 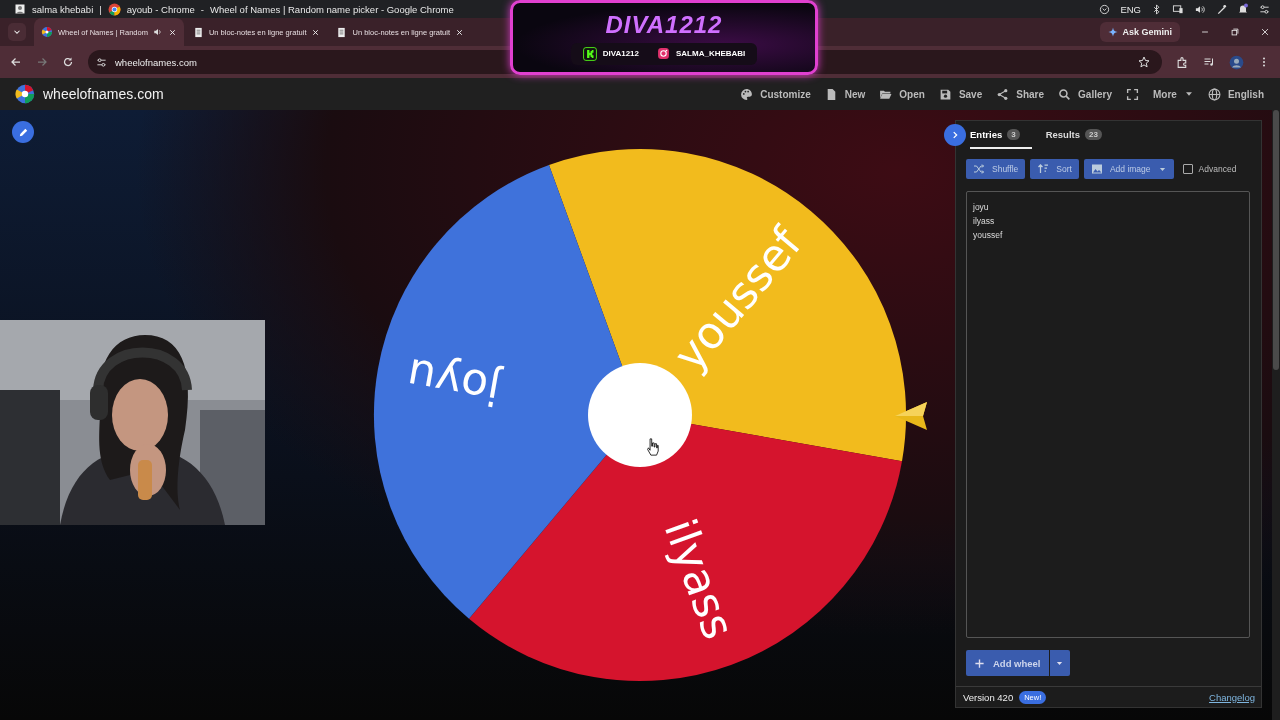 What do you see at coordinates (620, 53) in the screenshot?
I see `handle-text: DIVA1212` at bounding box center [620, 53].